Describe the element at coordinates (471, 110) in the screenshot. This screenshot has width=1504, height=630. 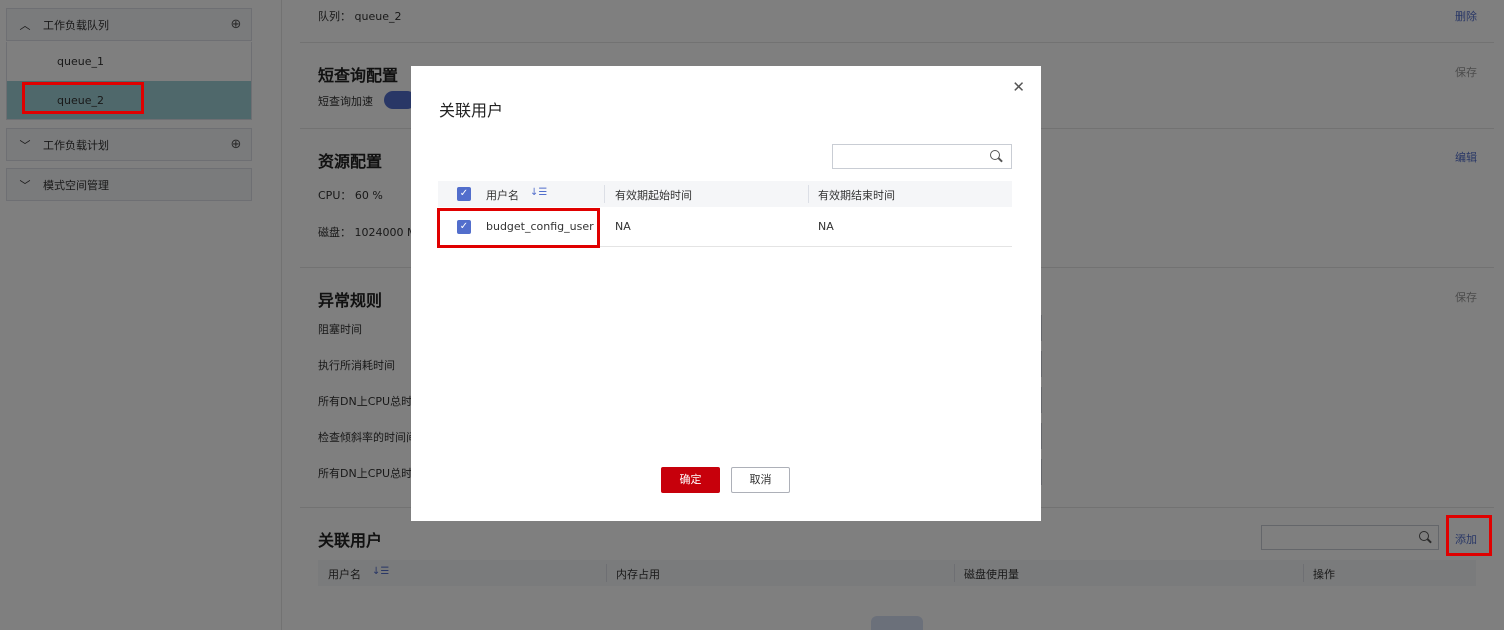
I see `dialog-title: 关联用户` at that location.